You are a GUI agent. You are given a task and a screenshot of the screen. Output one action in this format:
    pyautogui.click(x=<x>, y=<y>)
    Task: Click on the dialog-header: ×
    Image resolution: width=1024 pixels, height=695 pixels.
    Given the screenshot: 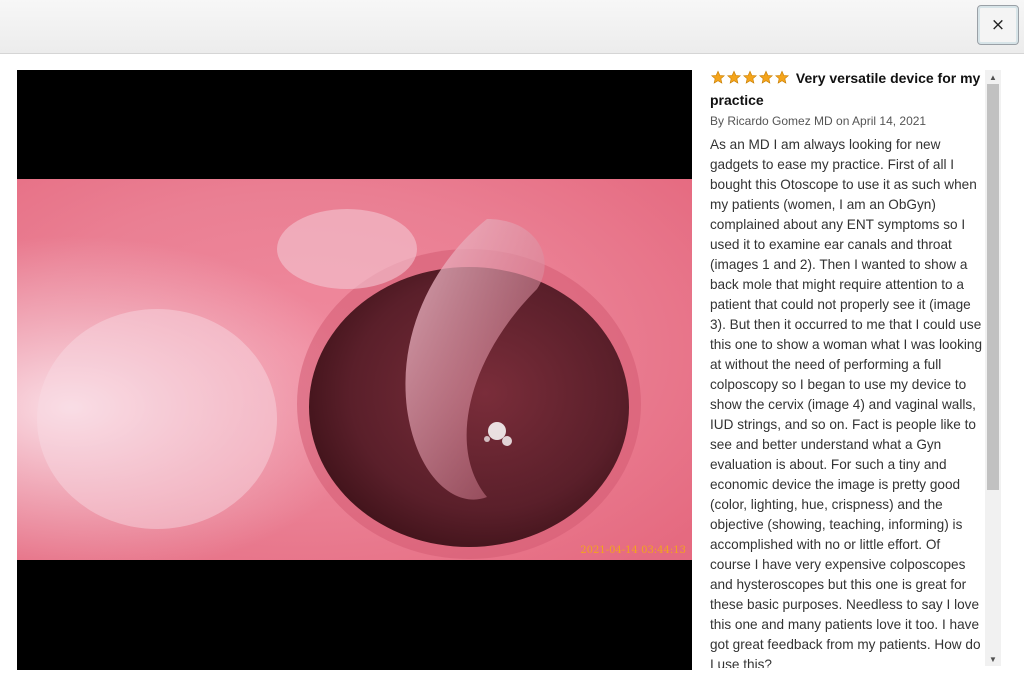 What is the action you would take?
    pyautogui.click(x=512, y=27)
    